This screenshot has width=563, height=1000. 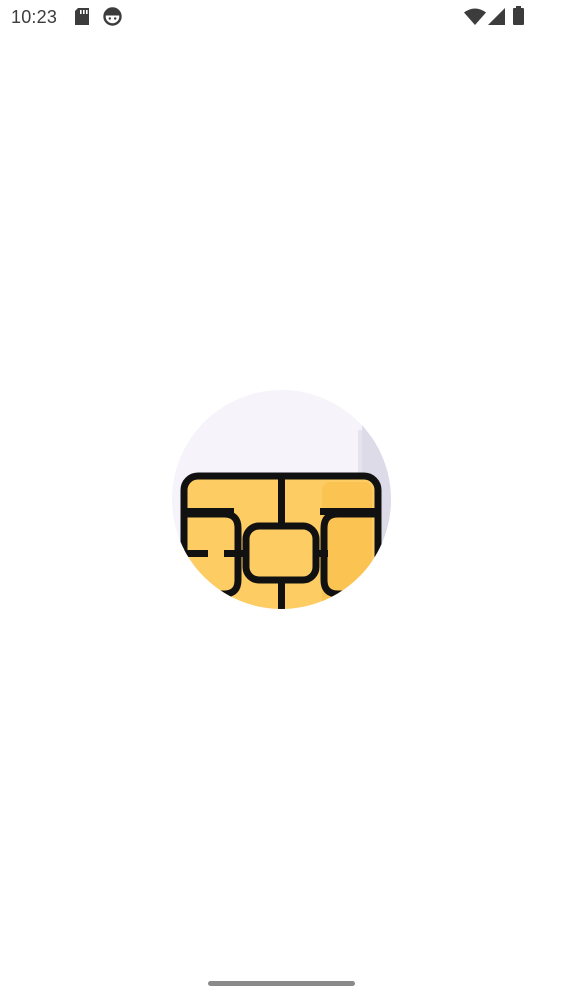 What do you see at coordinates (496, 16) in the screenshot?
I see `cell-signal-icon` at bounding box center [496, 16].